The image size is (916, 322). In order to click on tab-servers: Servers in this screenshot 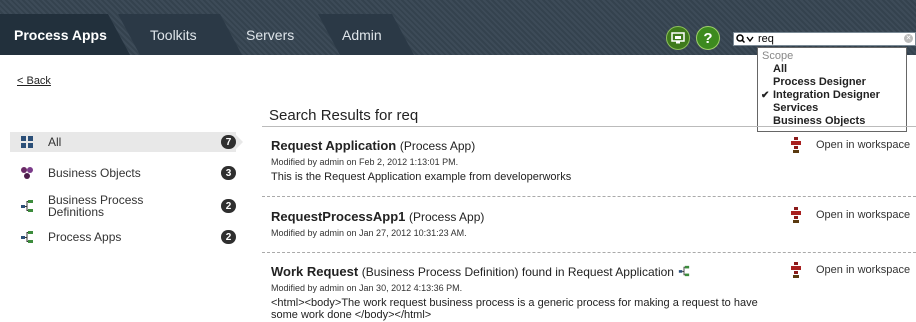, I will do `click(276, 34)`.